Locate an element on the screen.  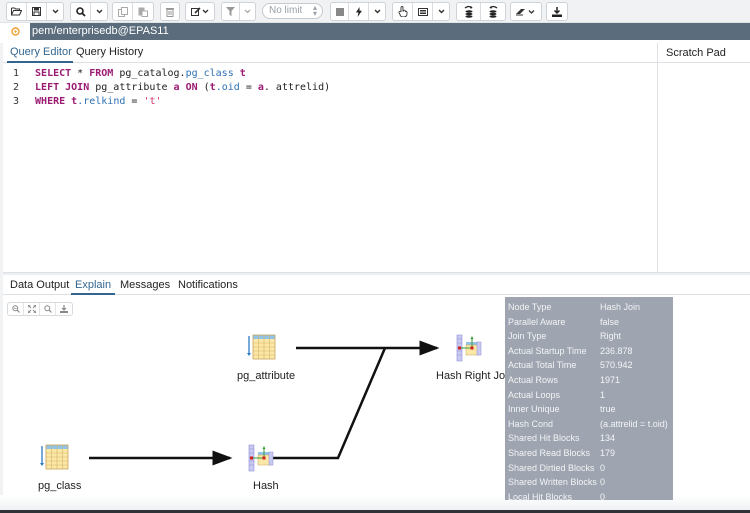
tab-explain: Explain is located at coordinates (93, 285).